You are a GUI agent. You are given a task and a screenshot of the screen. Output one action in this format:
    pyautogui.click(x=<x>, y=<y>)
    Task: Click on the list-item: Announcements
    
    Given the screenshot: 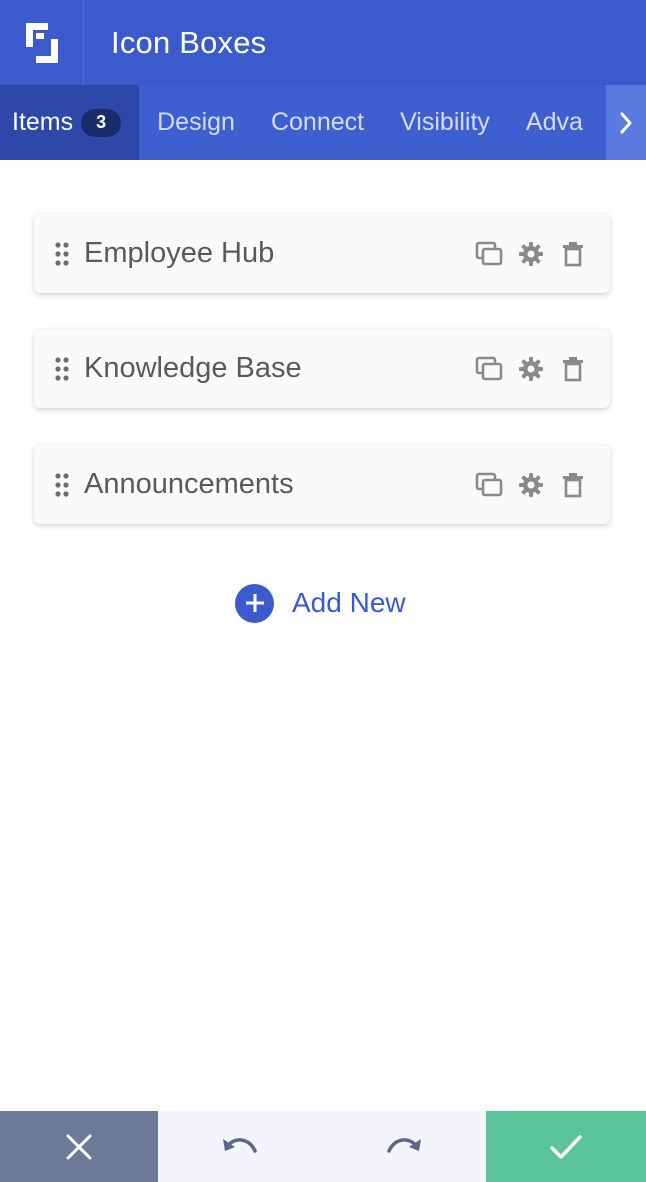 What is the action you would take?
    pyautogui.click(x=322, y=484)
    